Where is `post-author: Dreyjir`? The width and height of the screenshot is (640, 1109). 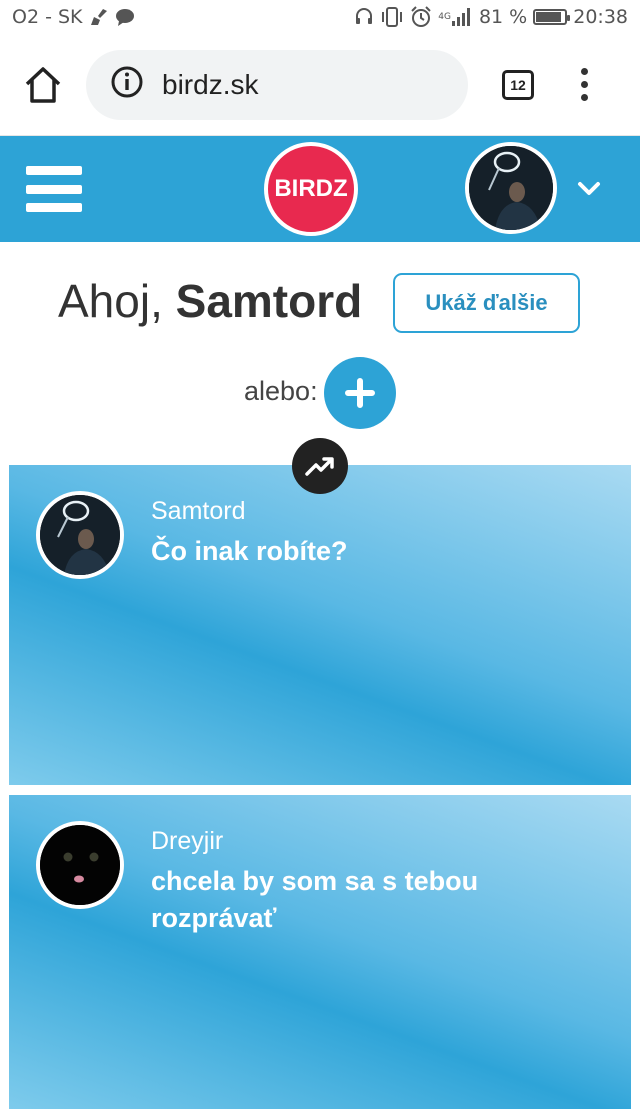
post-author: Dreyjir is located at coordinates (187, 841).